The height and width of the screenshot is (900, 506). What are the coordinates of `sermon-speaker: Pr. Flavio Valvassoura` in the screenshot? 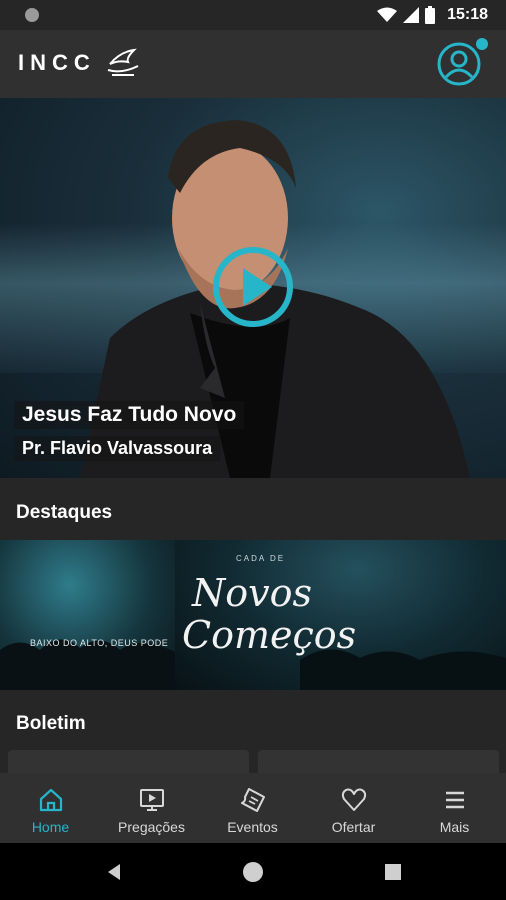 It's located at (117, 448).